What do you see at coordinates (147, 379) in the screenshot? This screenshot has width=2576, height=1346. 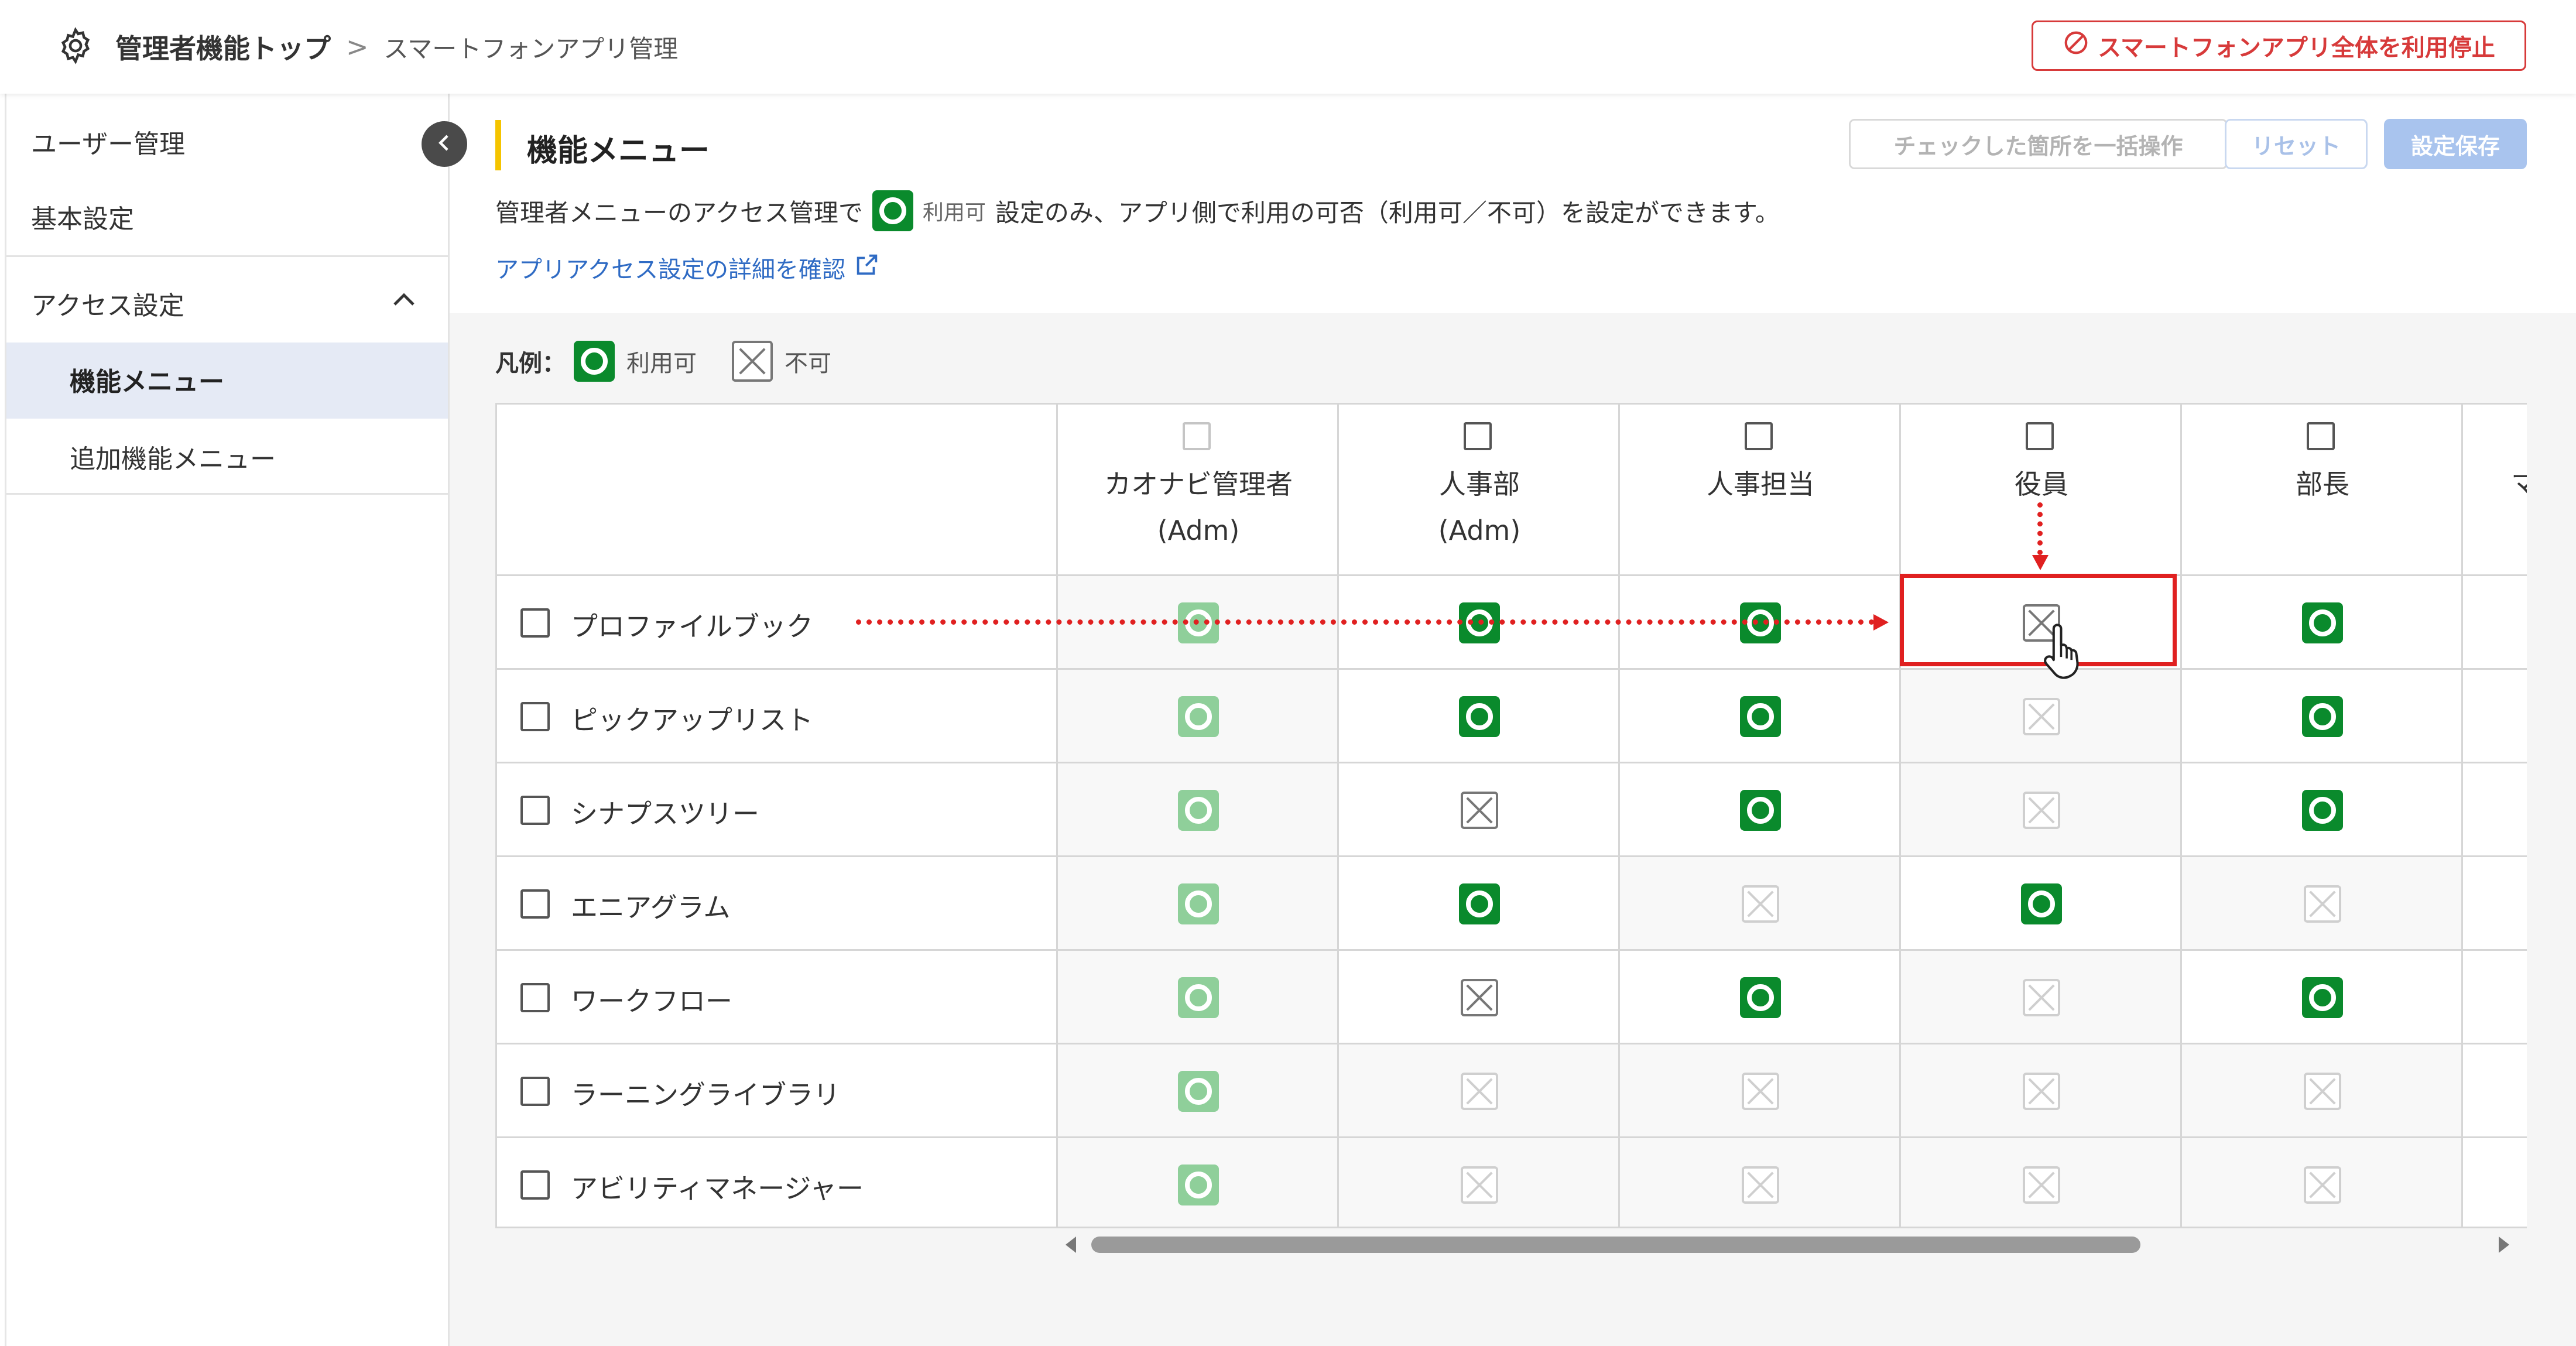 I see `sidebar-item-function-menu: 機能メニュー` at bounding box center [147, 379].